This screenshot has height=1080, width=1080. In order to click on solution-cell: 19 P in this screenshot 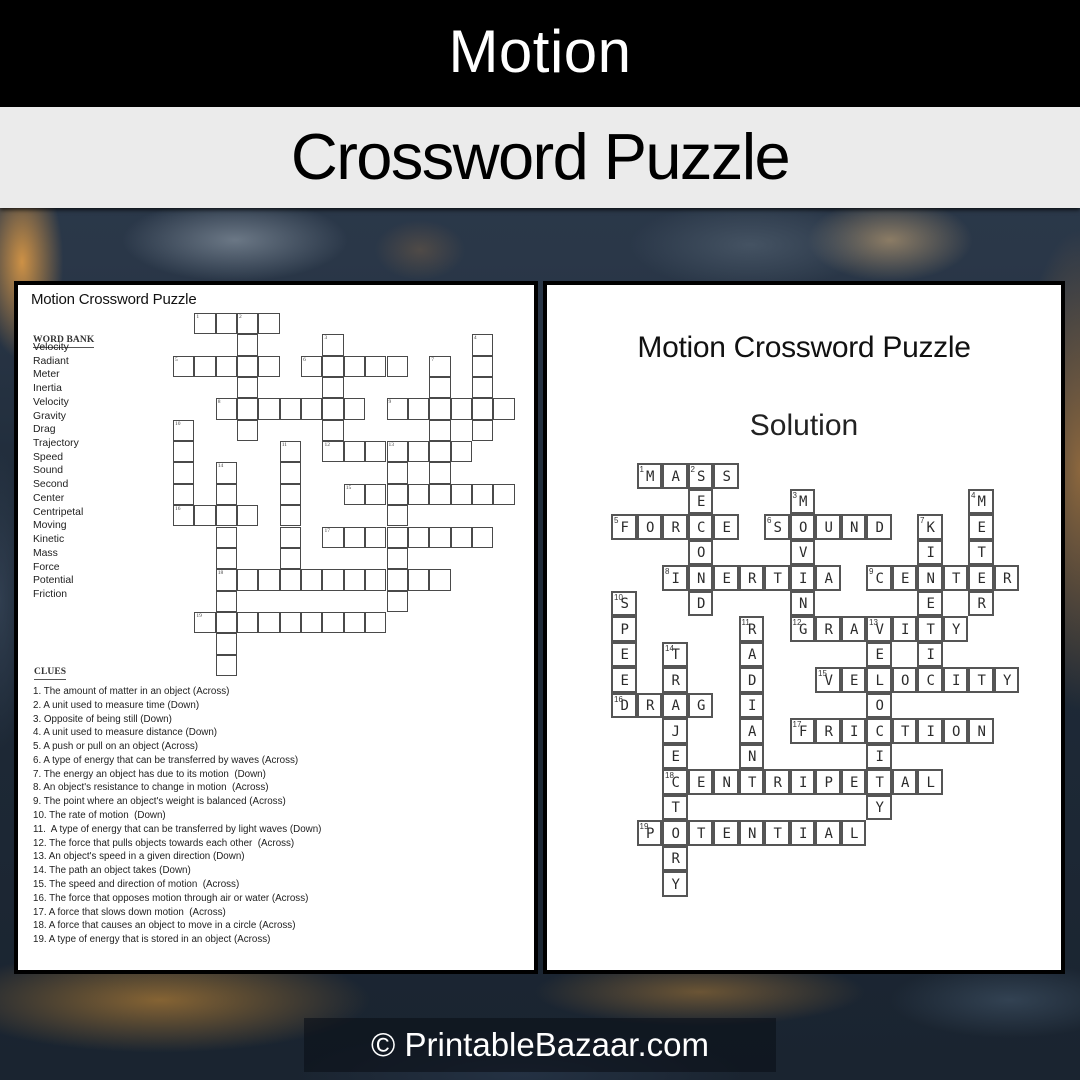, I will do `click(649, 833)`.